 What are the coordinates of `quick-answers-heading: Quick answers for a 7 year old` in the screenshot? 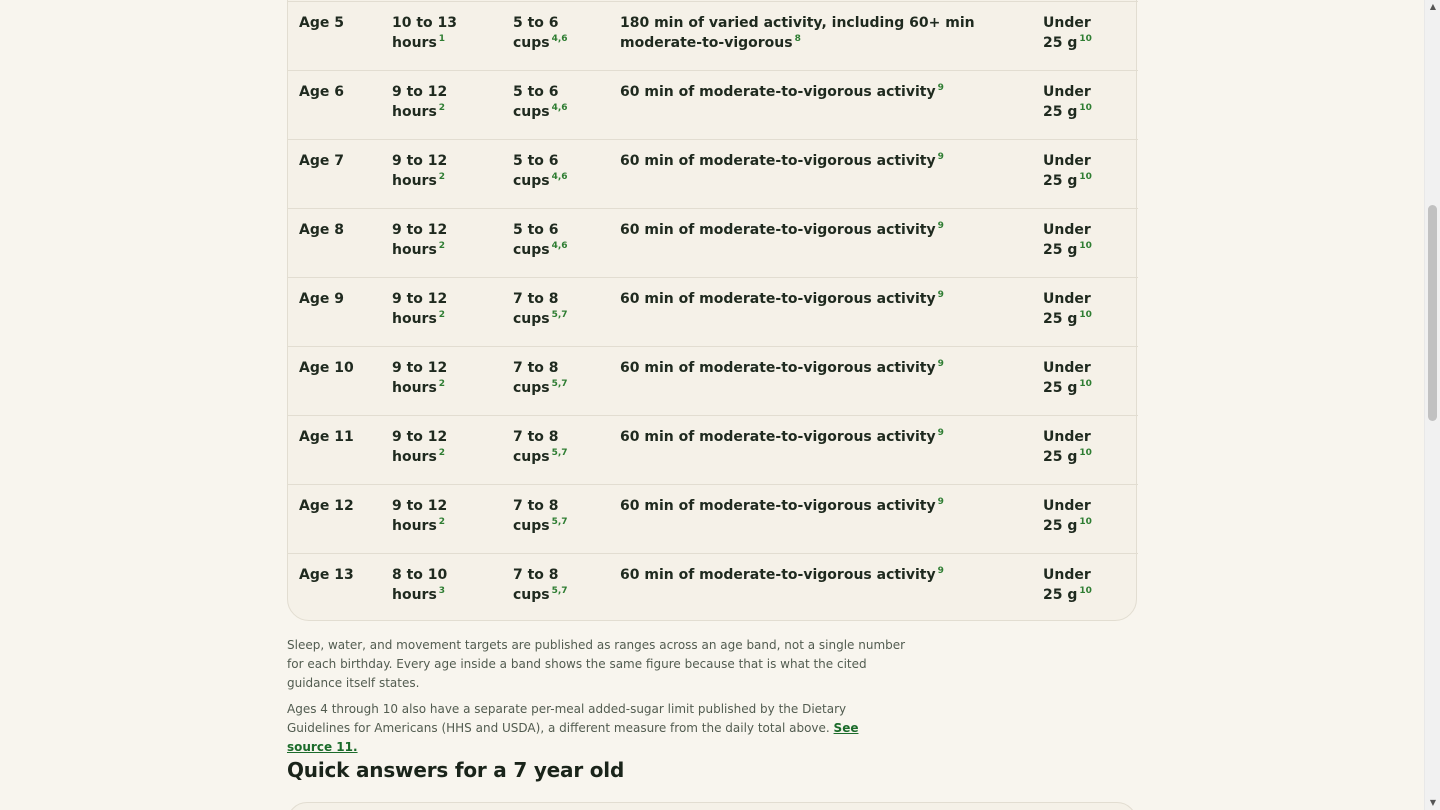 It's located at (456, 770).